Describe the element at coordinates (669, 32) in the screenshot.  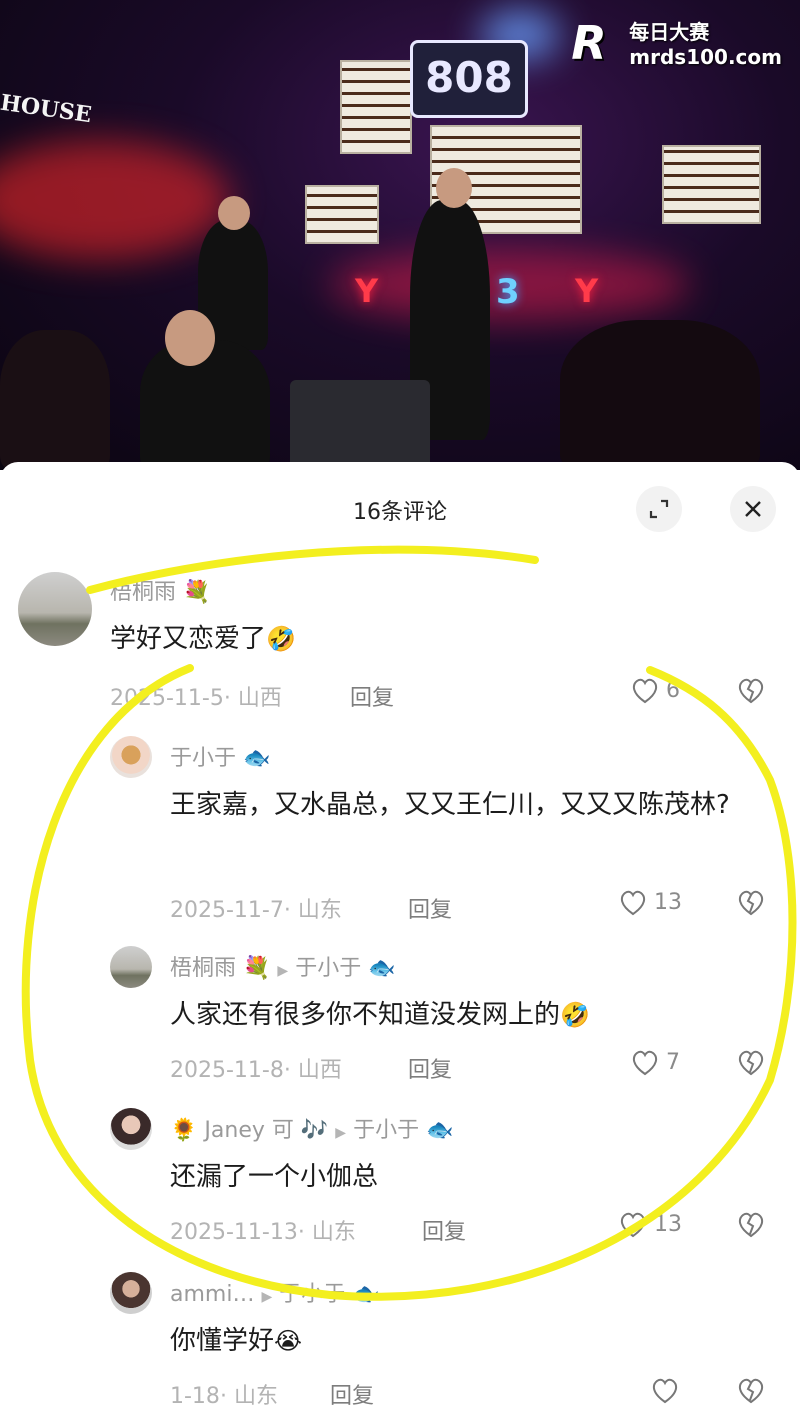
I see `watermark-brand: 每日大赛` at that location.